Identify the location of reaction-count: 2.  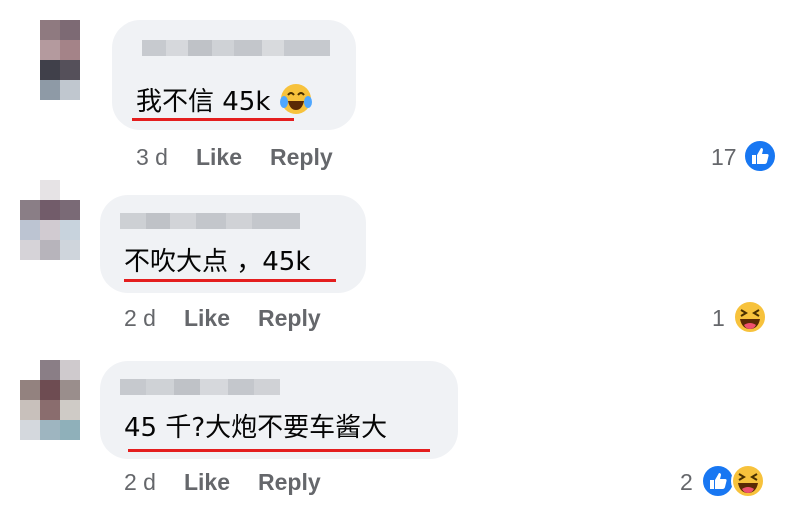
(686, 482).